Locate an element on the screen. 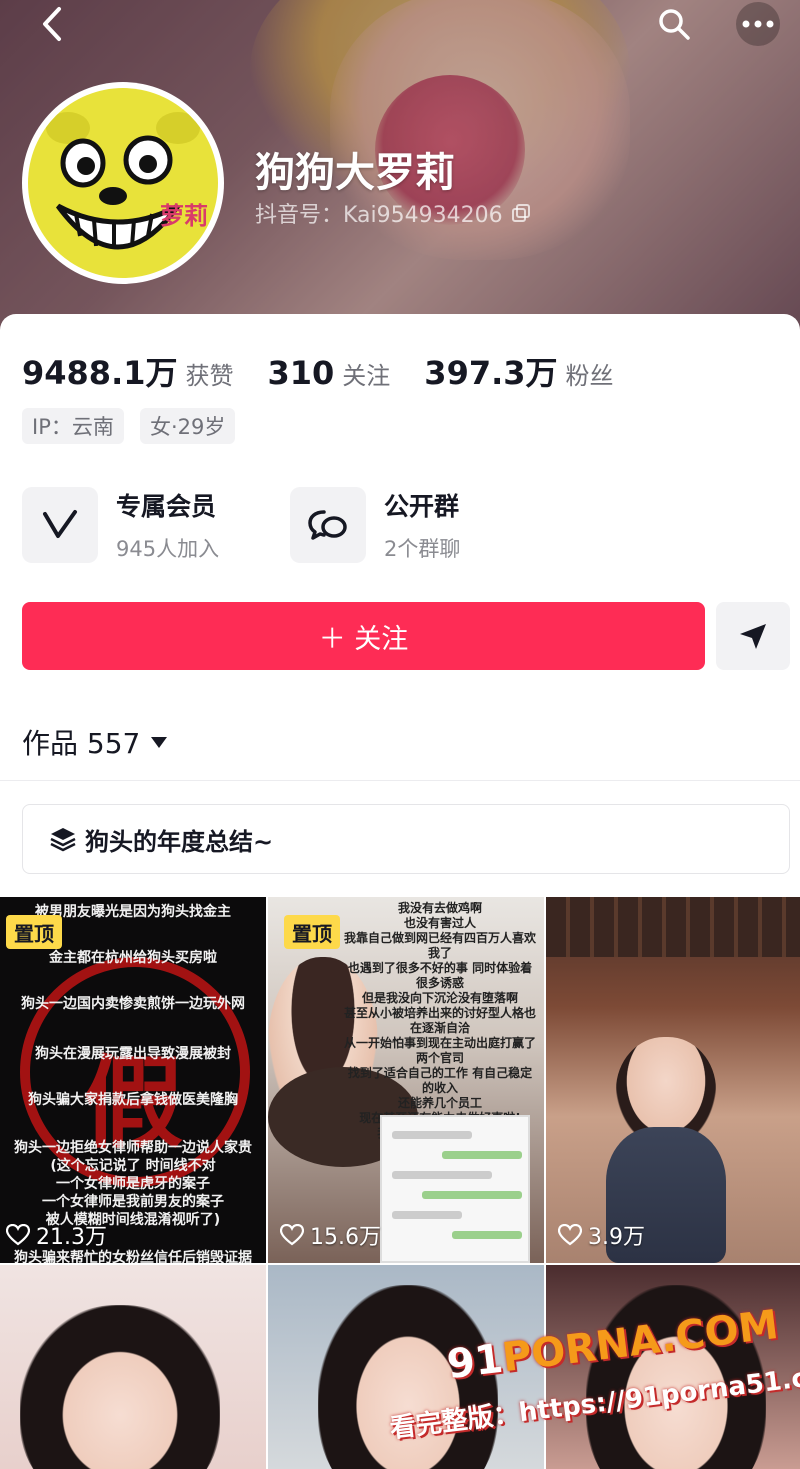  membership-sub: 945人加入 is located at coordinates (168, 549).